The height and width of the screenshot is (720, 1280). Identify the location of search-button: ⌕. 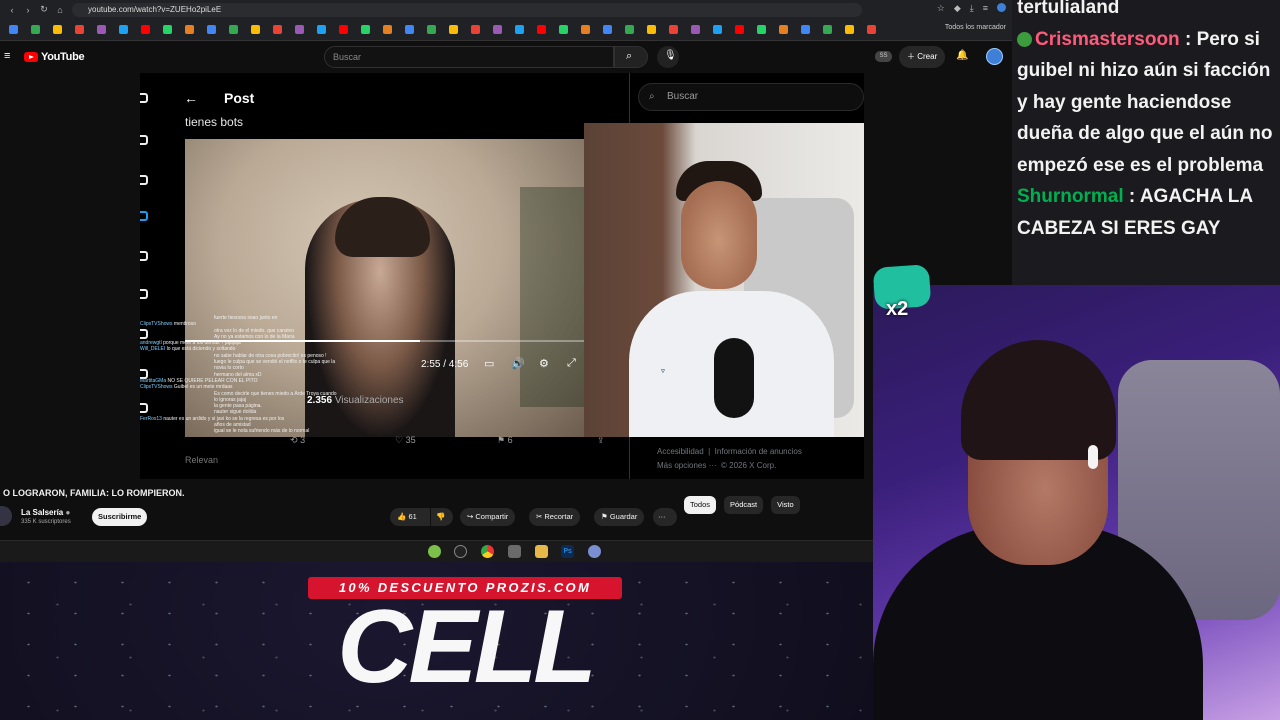
(631, 57).